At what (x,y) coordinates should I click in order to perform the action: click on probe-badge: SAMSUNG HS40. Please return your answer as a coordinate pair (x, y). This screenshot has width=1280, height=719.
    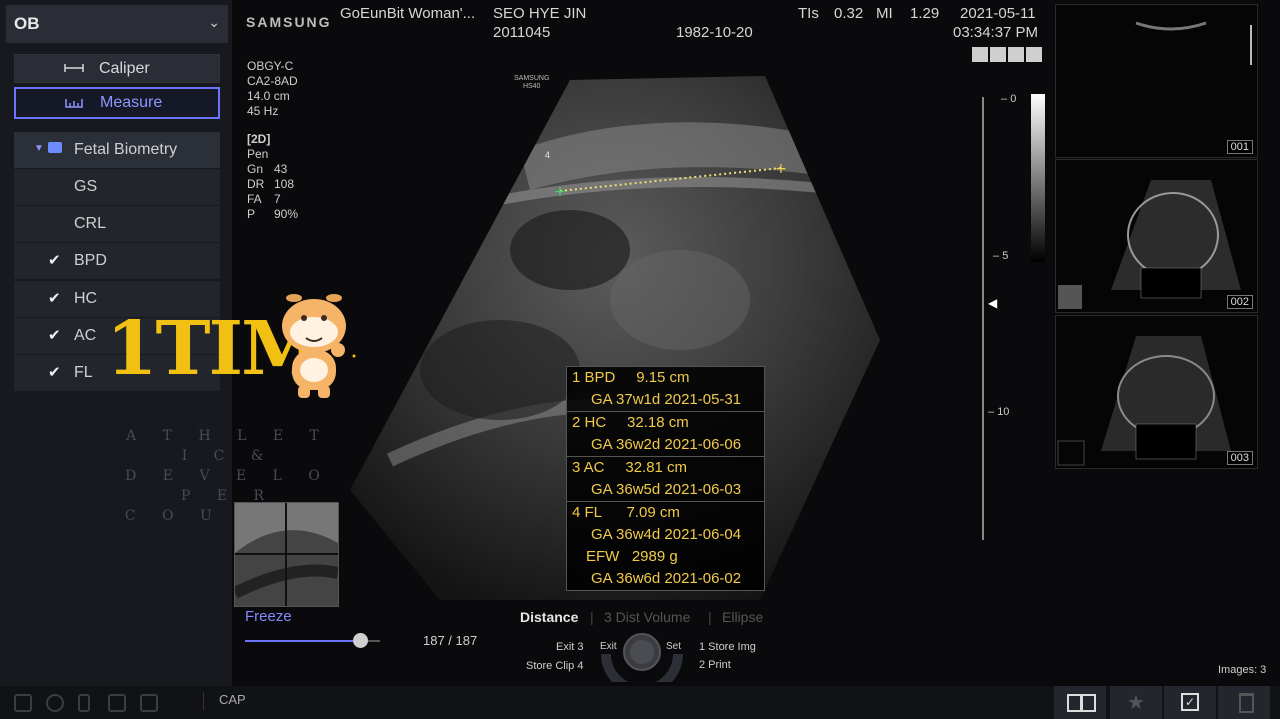
    Looking at the image, I should click on (531, 83).